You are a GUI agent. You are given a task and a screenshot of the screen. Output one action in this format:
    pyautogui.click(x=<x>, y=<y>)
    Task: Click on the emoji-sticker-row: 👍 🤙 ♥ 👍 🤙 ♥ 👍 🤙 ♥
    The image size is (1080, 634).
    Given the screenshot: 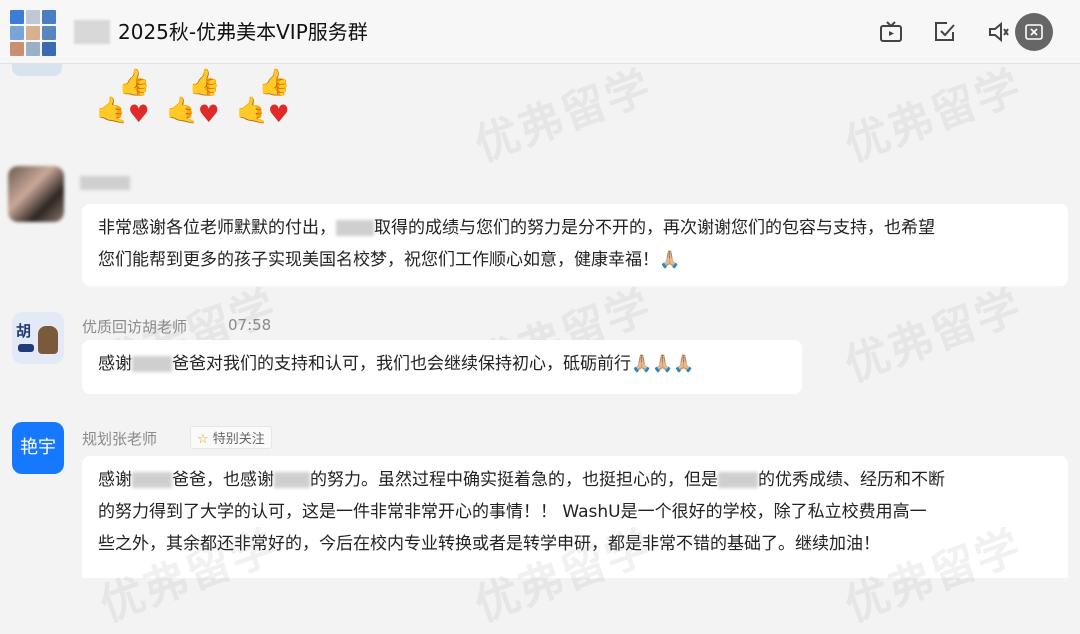 What is the action you would take?
    pyautogui.click(x=195, y=99)
    